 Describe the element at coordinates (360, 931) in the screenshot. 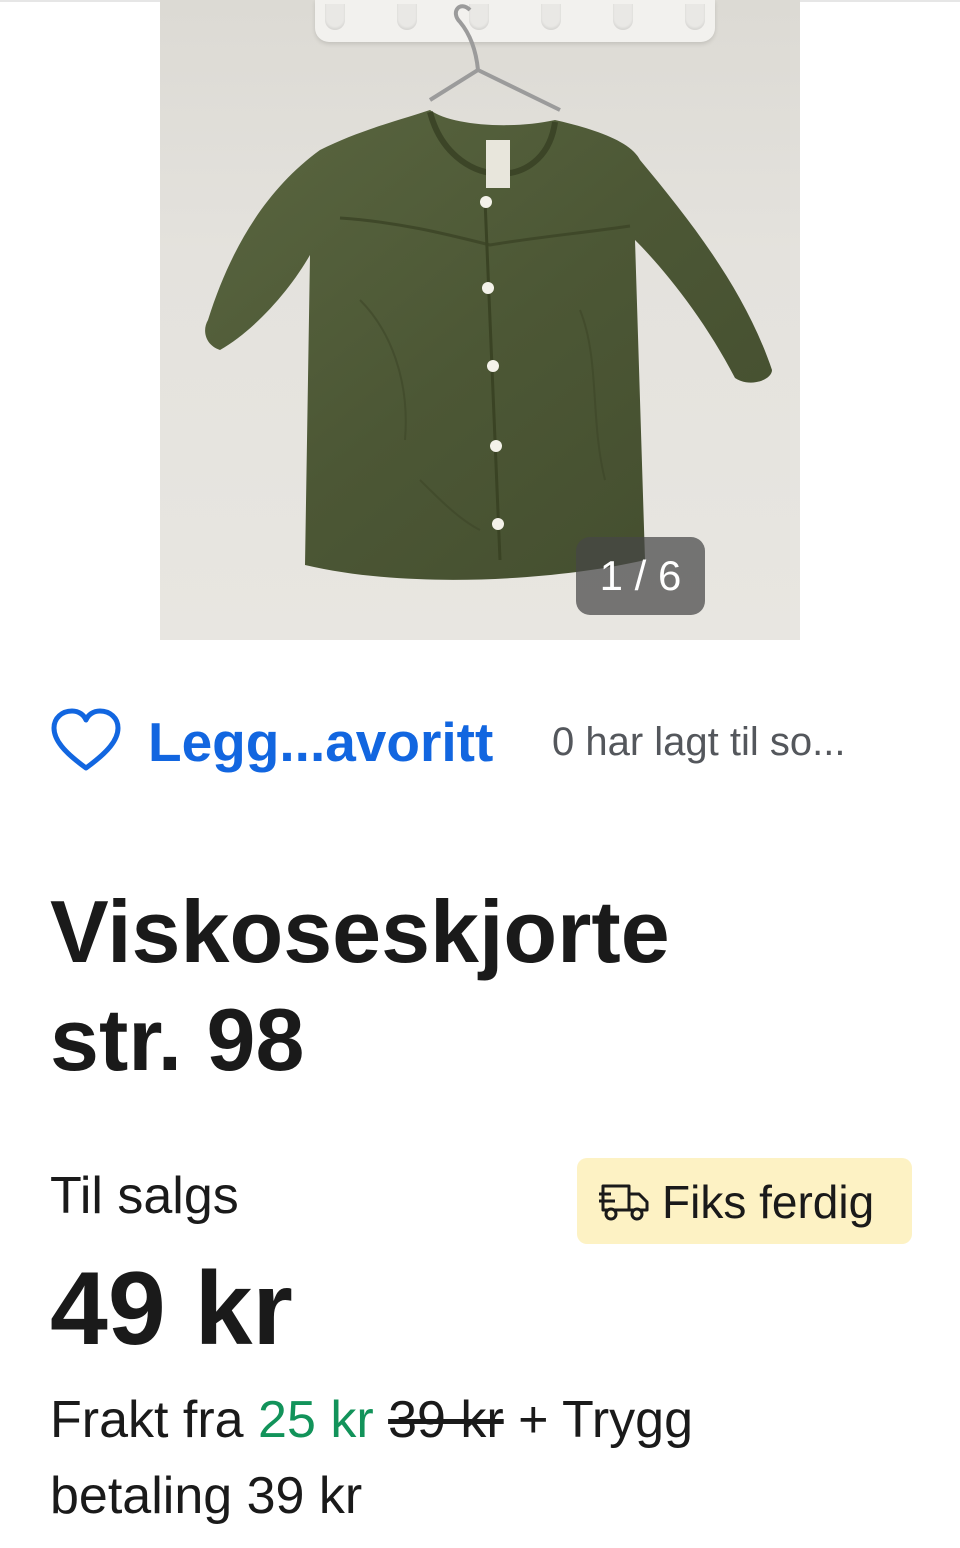

I see `title-line-1: Viskoseskjorte` at that location.